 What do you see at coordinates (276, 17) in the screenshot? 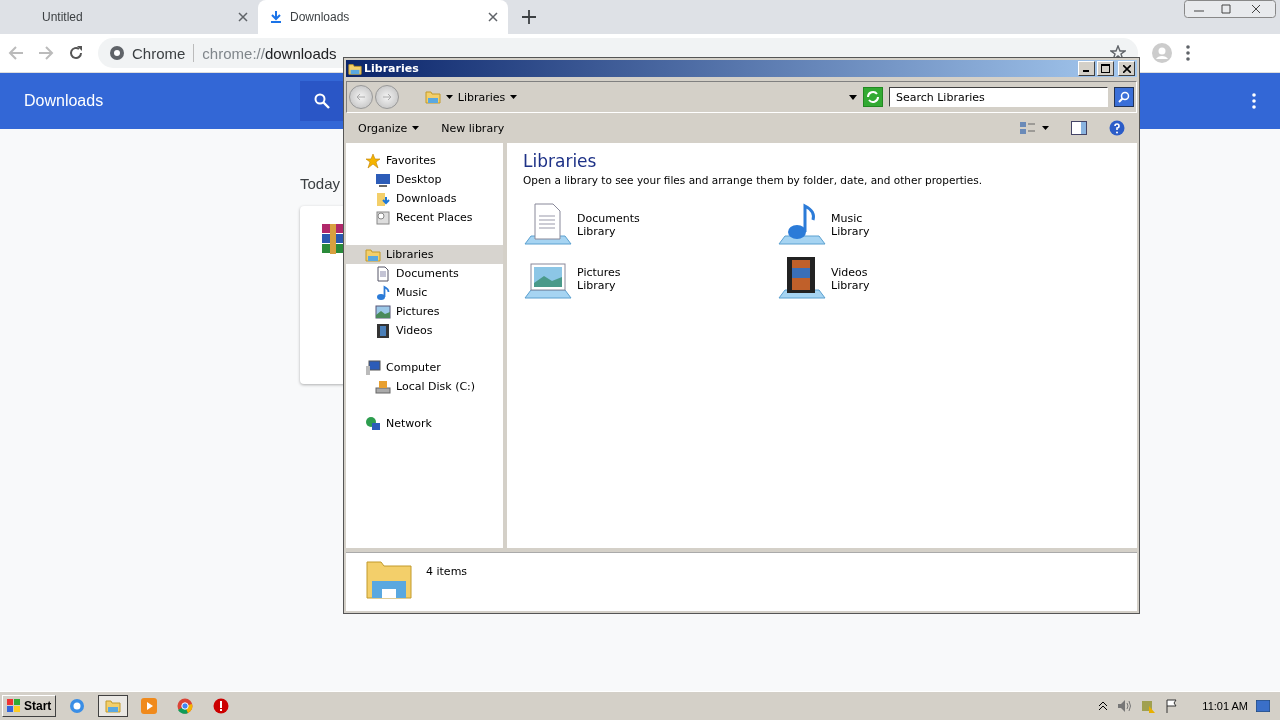
I see `download-icon` at bounding box center [276, 17].